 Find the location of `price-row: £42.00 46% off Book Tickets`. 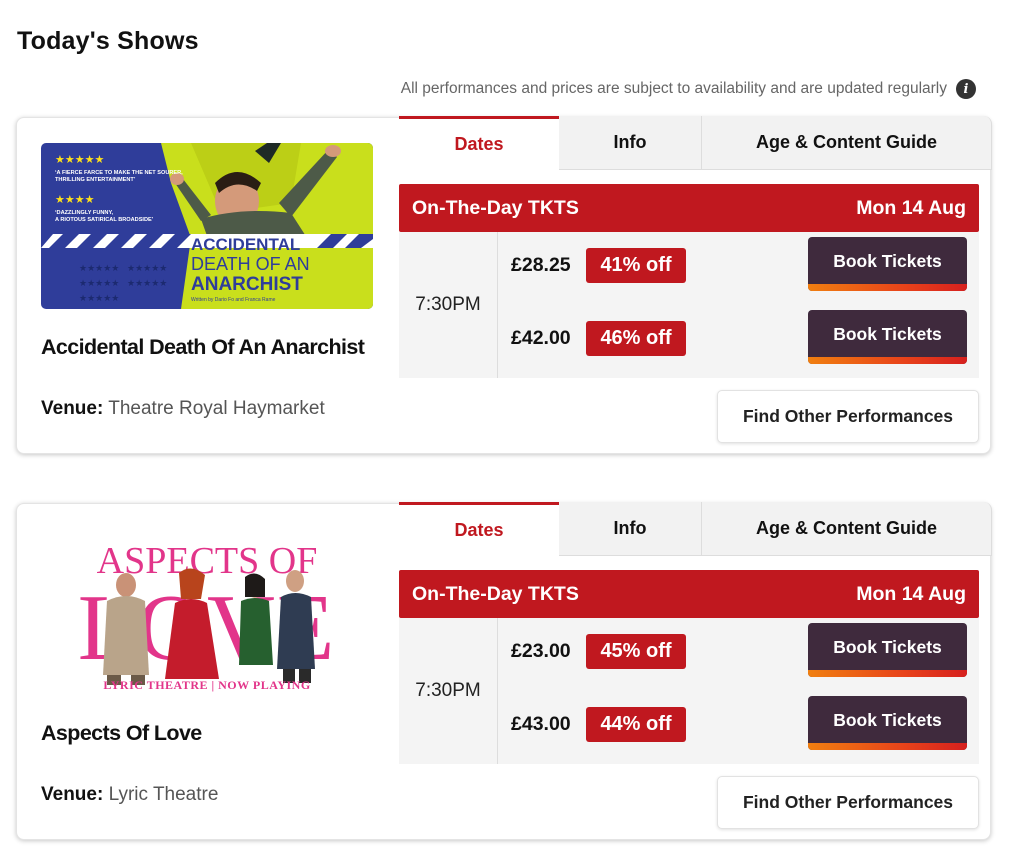

price-row: £42.00 46% off Book Tickets is located at coordinates (738, 341).